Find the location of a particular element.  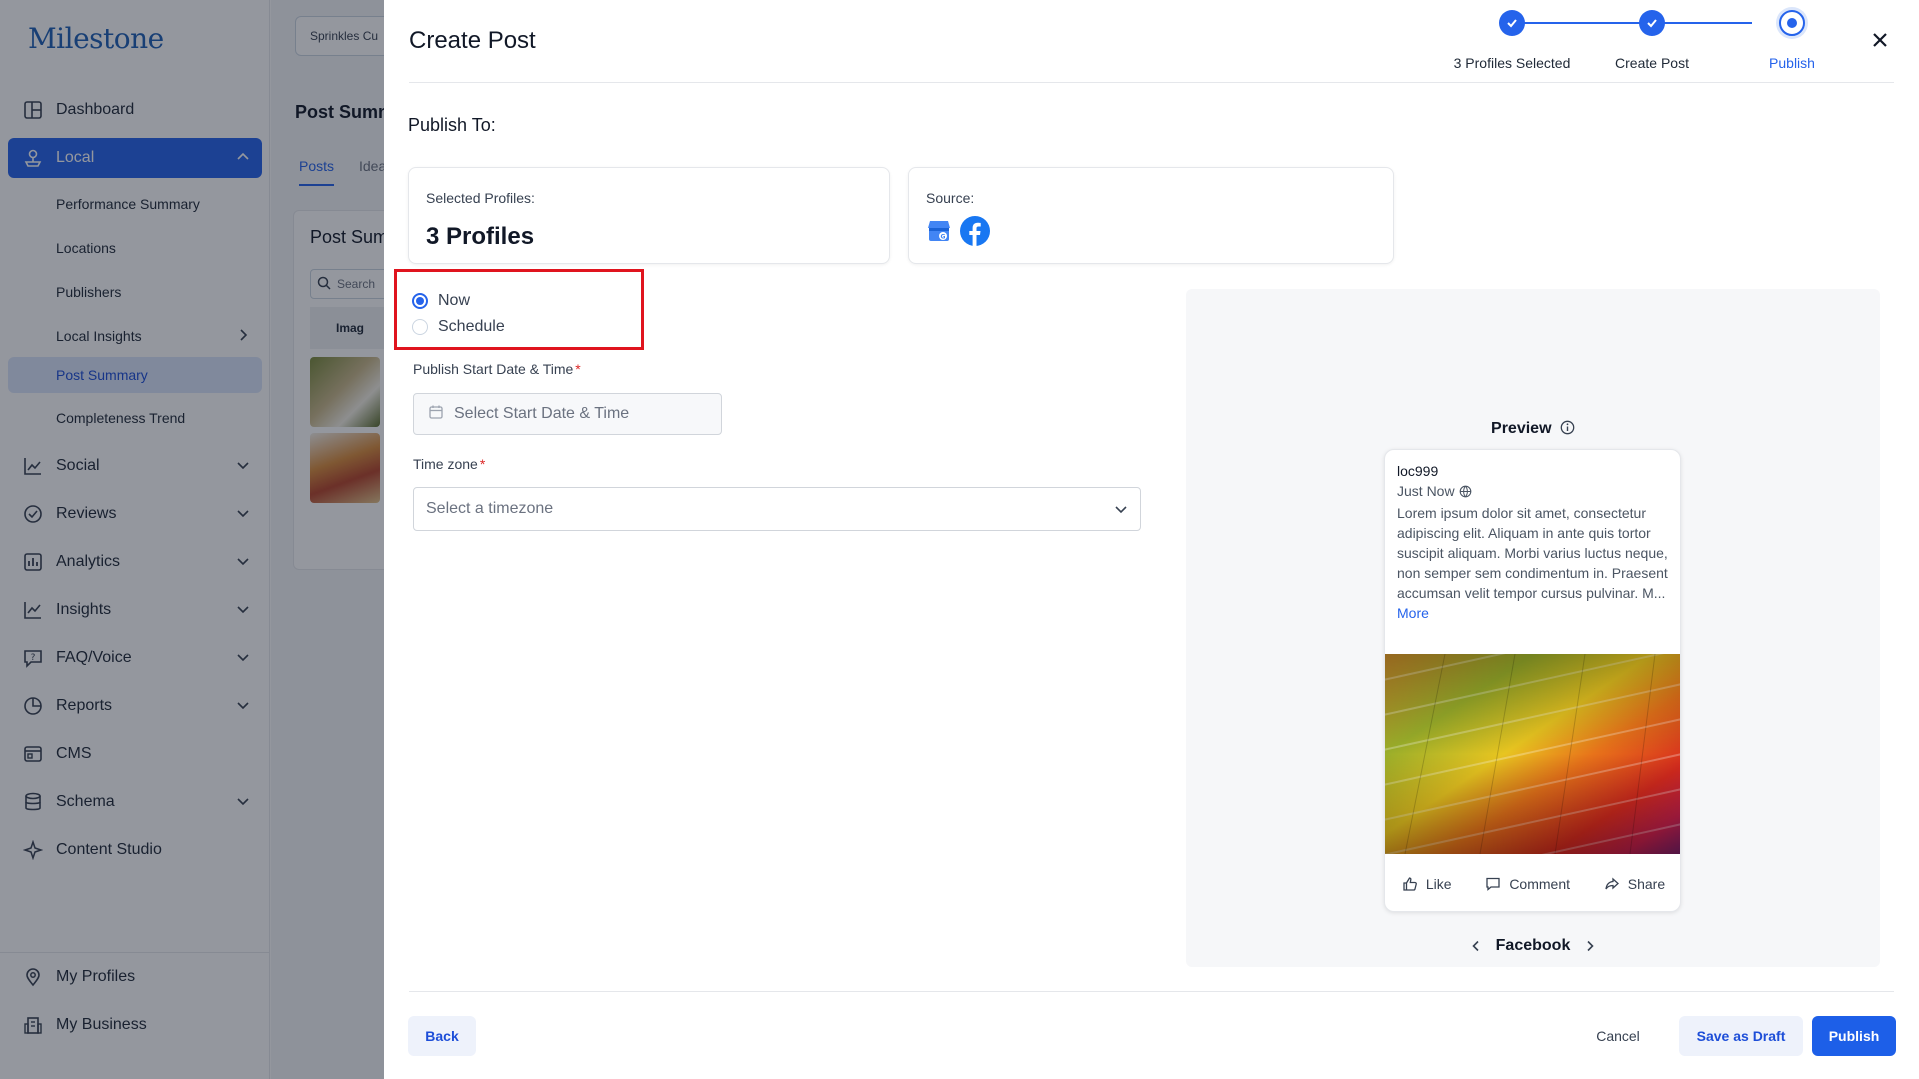

previous-platform-button is located at coordinates (1476, 946).